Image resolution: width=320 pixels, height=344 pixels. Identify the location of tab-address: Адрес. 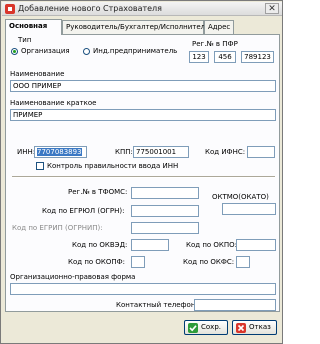
(219, 27).